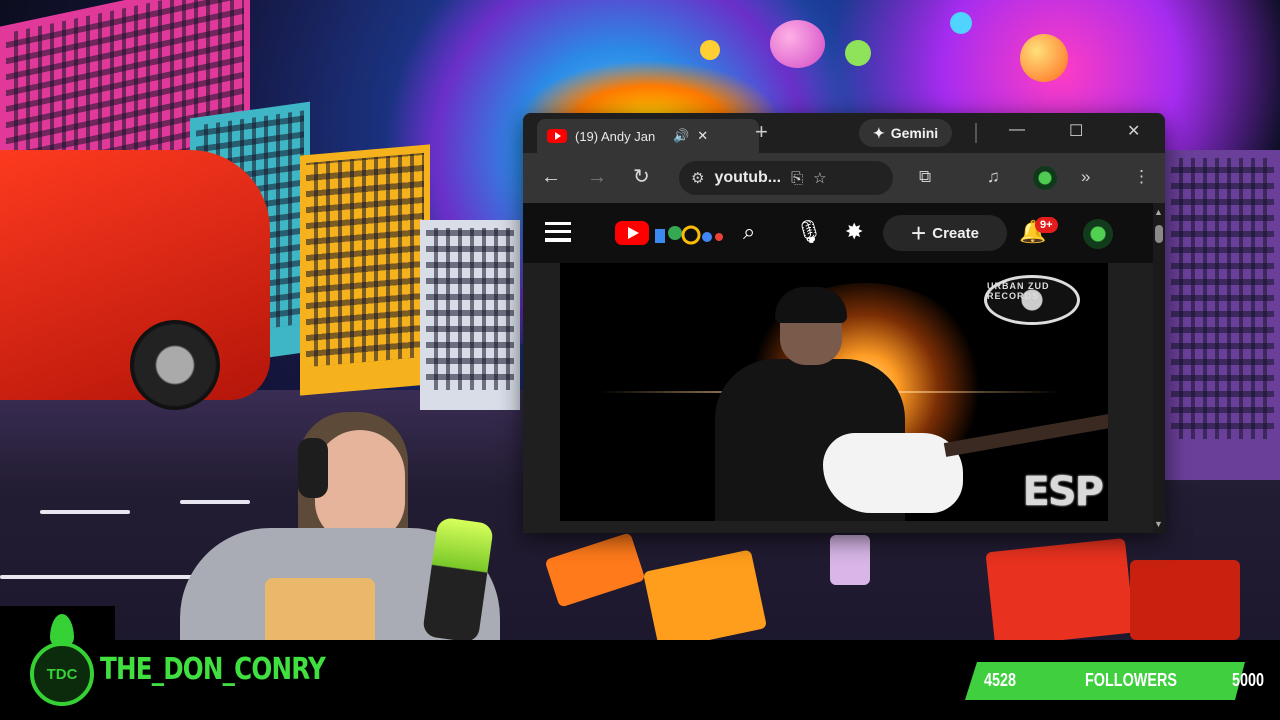  What do you see at coordinates (1141, 177) in the screenshot?
I see `menu-kebab-icon: ⋮` at bounding box center [1141, 177].